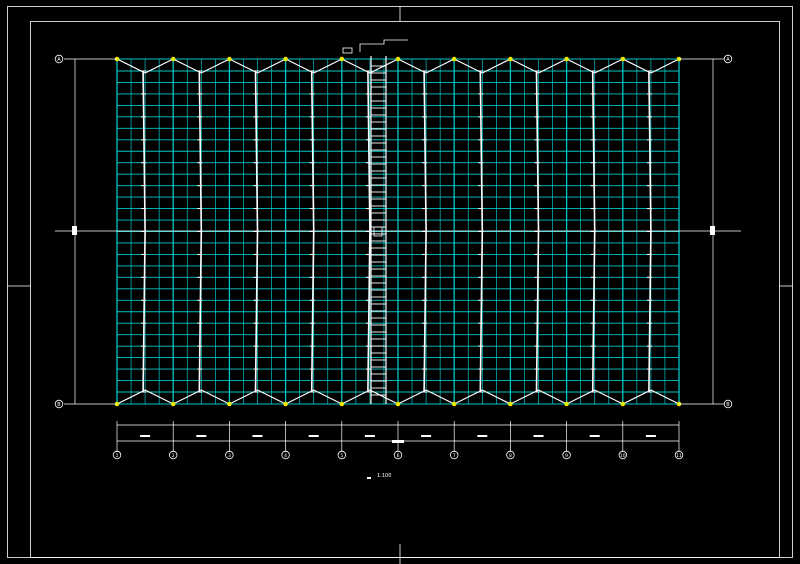  What do you see at coordinates (173, 456) in the screenshot?
I see `column-axis-label: 2` at bounding box center [173, 456].